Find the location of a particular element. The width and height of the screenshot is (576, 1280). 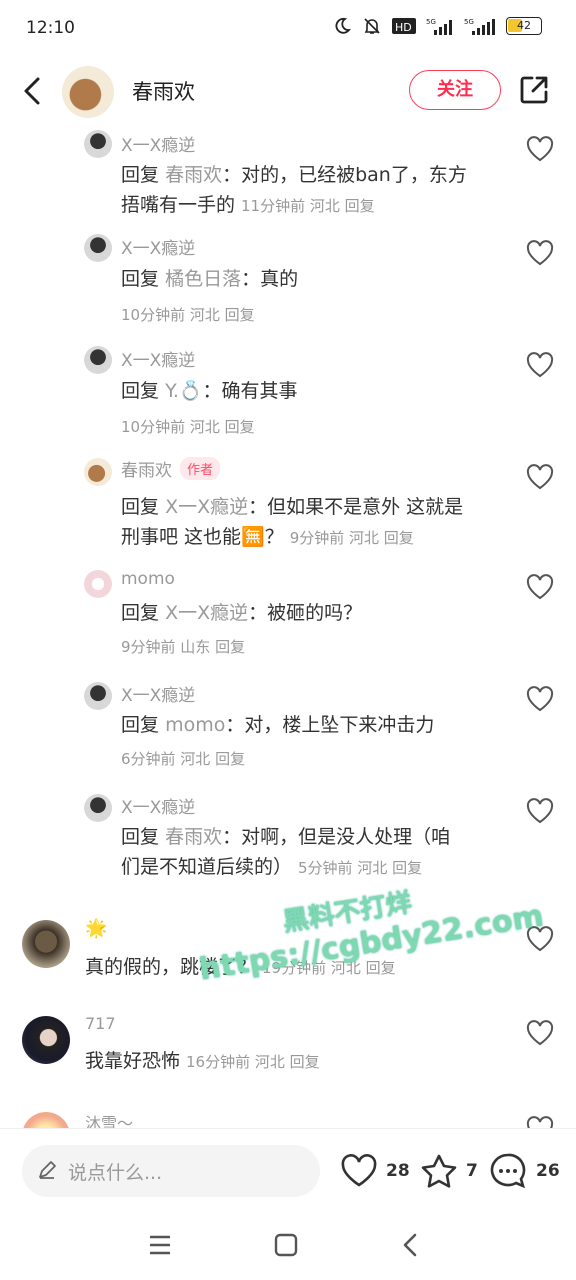

reply-text-line1: ：对的，已经被ban了，东方 is located at coordinates (344, 175).